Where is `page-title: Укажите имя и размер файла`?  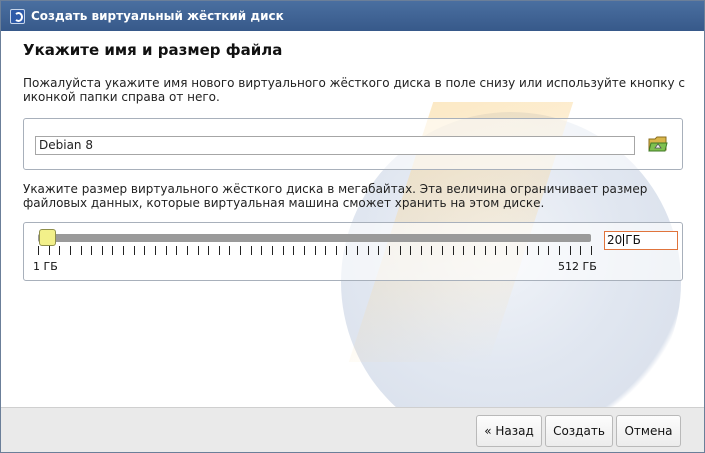
page-title: Укажите имя и размер файла is located at coordinates (153, 50).